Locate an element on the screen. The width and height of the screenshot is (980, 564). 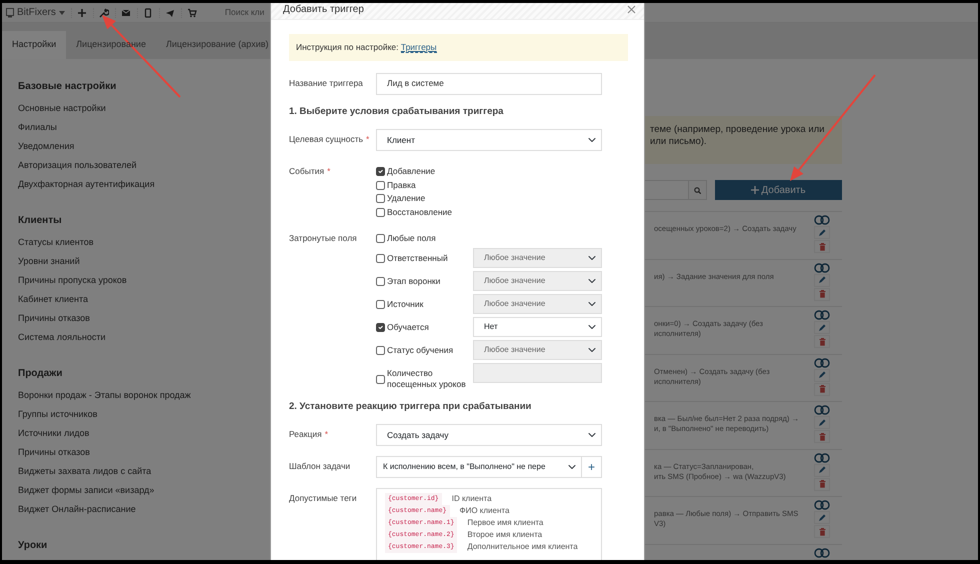
sidebar-link: Причины пропуска уроков is located at coordinates (144, 283).